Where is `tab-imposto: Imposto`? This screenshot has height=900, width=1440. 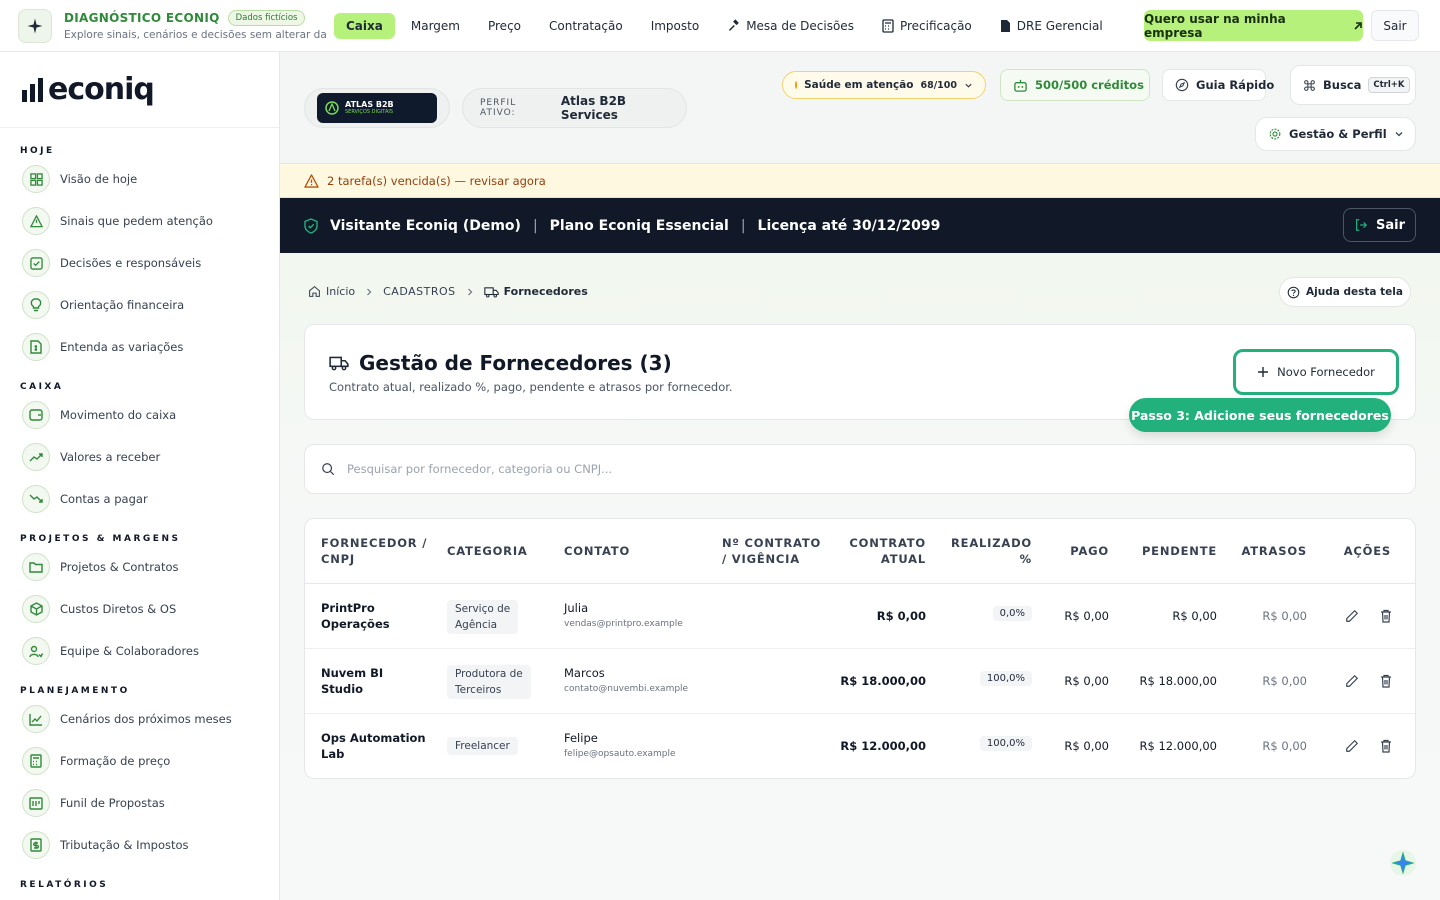
tab-imposto: Imposto is located at coordinates (675, 26).